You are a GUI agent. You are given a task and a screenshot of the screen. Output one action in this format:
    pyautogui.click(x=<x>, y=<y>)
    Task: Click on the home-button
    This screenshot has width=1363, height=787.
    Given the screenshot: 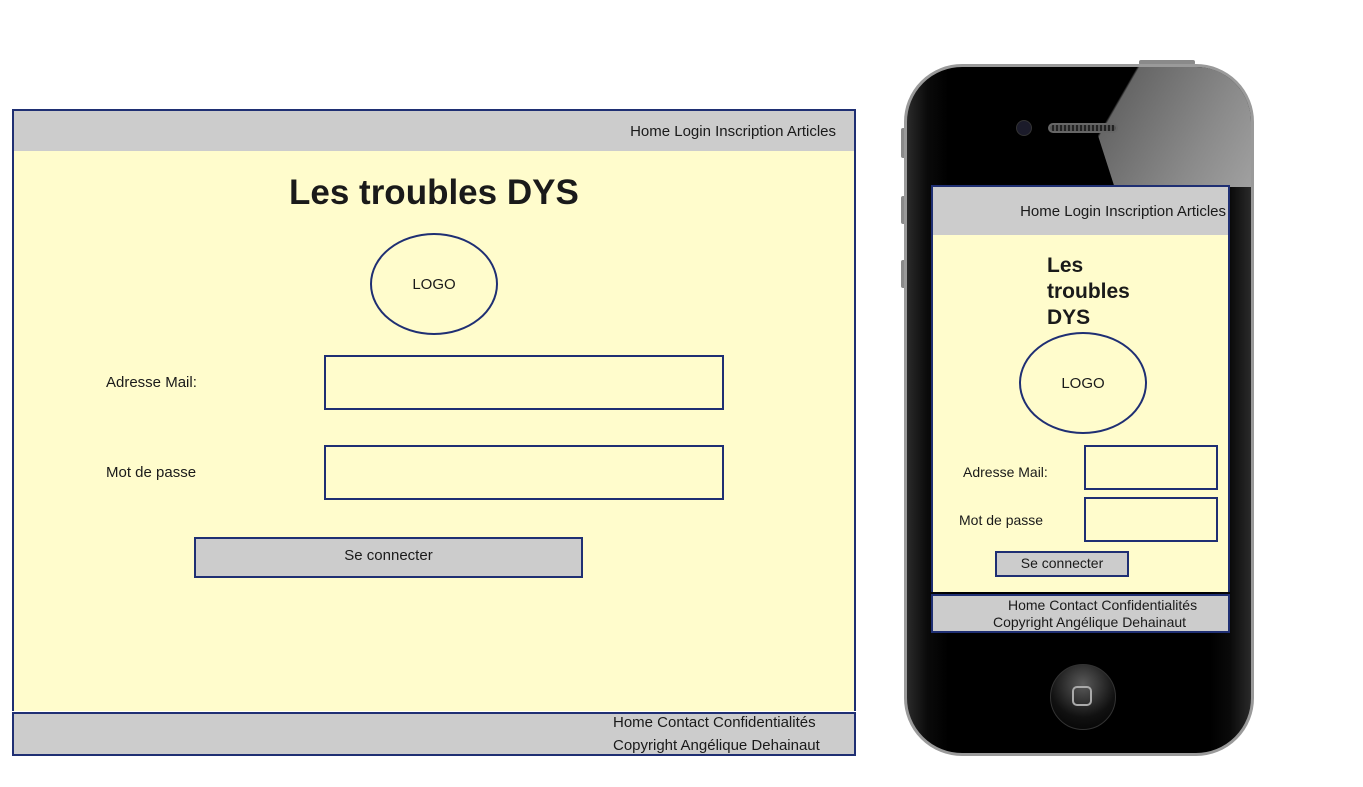 What is the action you would take?
    pyautogui.click(x=1083, y=697)
    